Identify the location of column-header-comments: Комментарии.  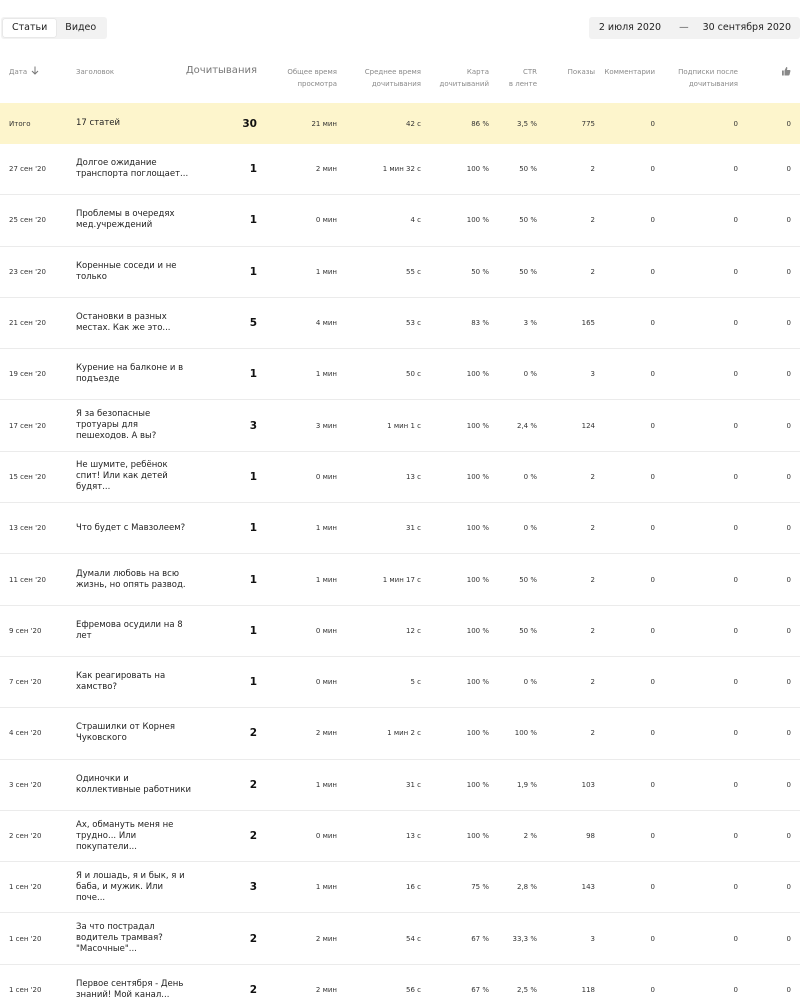
(627, 79).